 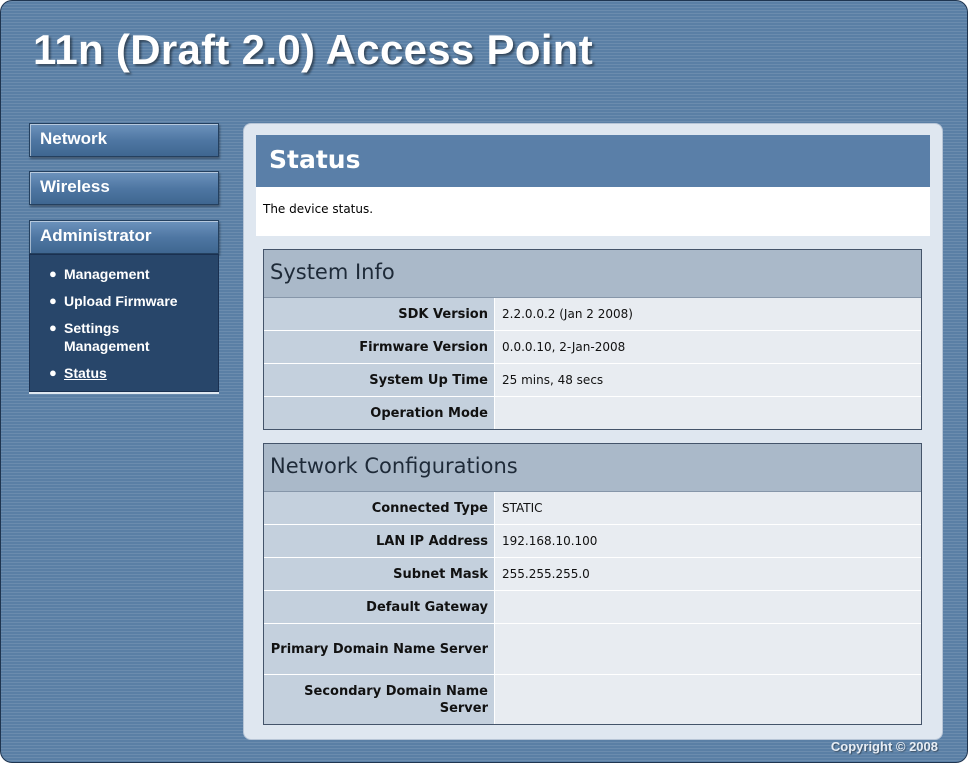 I want to click on sidebar-item-label: Network, so click(x=74, y=138).